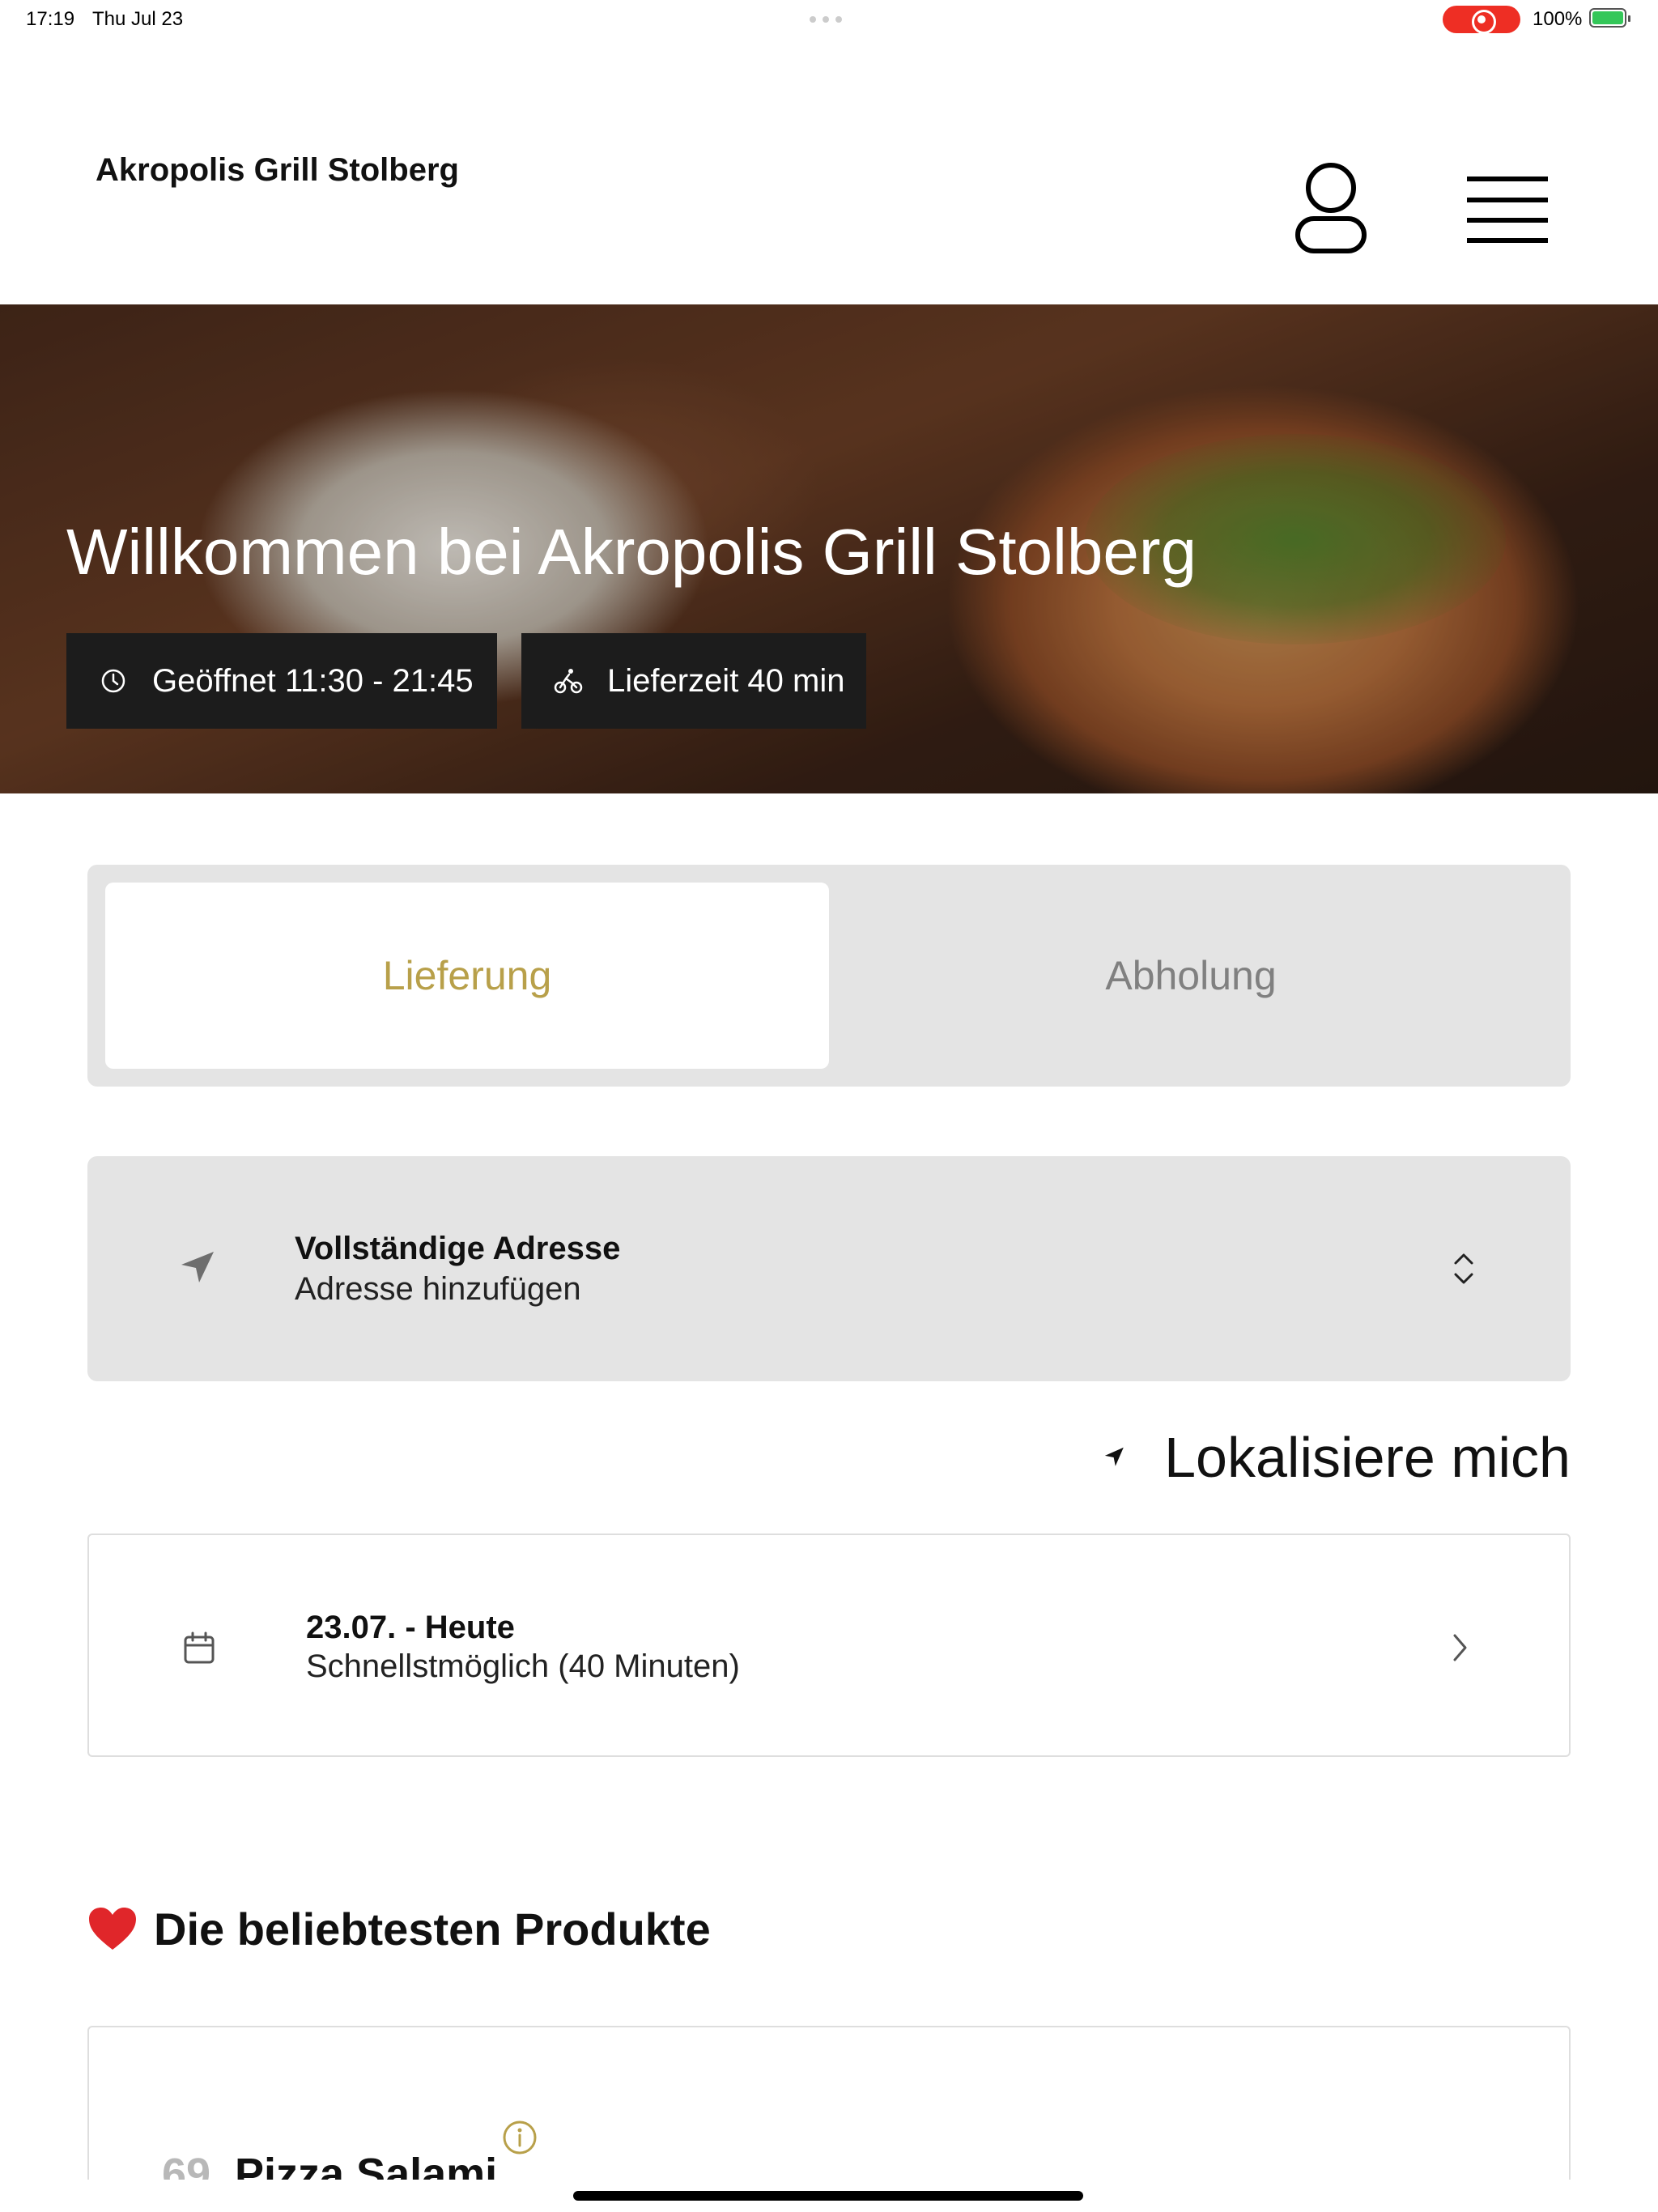  What do you see at coordinates (410, 1628) in the screenshot?
I see `schedule-date: 23.07. - Heute` at bounding box center [410, 1628].